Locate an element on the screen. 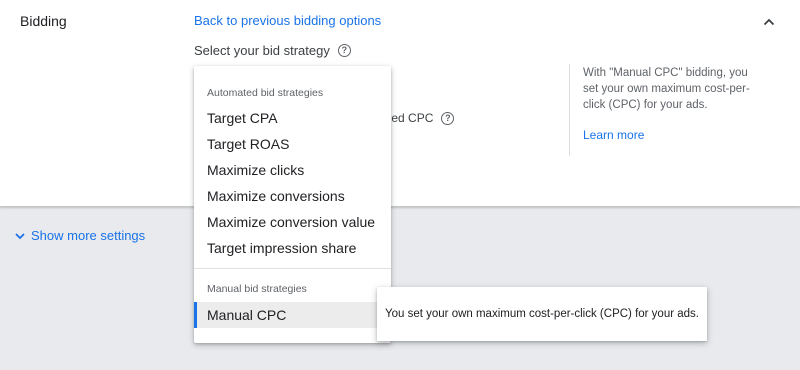  menu-item-maximize-conversion-value: Maximize conversion value is located at coordinates (292, 222).